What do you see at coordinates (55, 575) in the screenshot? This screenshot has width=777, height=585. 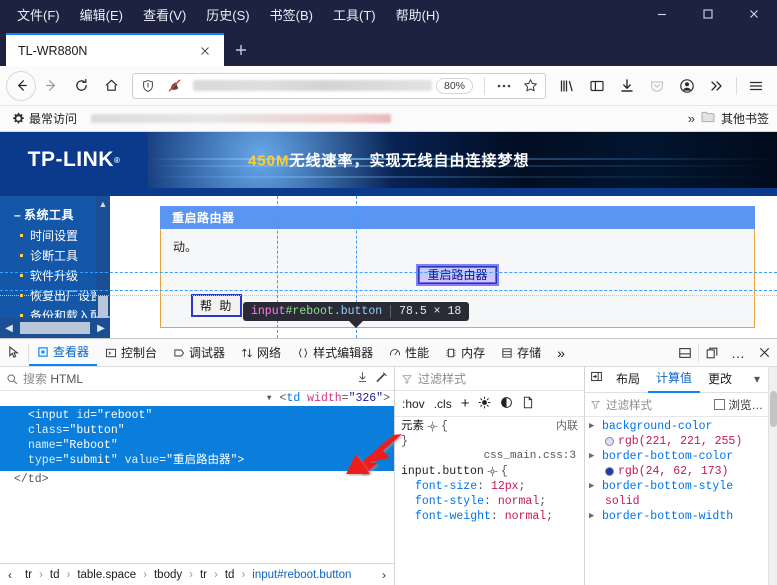 I see `breadcrumb-item-td-1: td` at bounding box center [55, 575].